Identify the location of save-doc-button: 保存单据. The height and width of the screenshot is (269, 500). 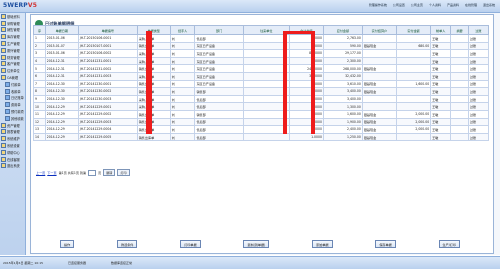
(385, 244).